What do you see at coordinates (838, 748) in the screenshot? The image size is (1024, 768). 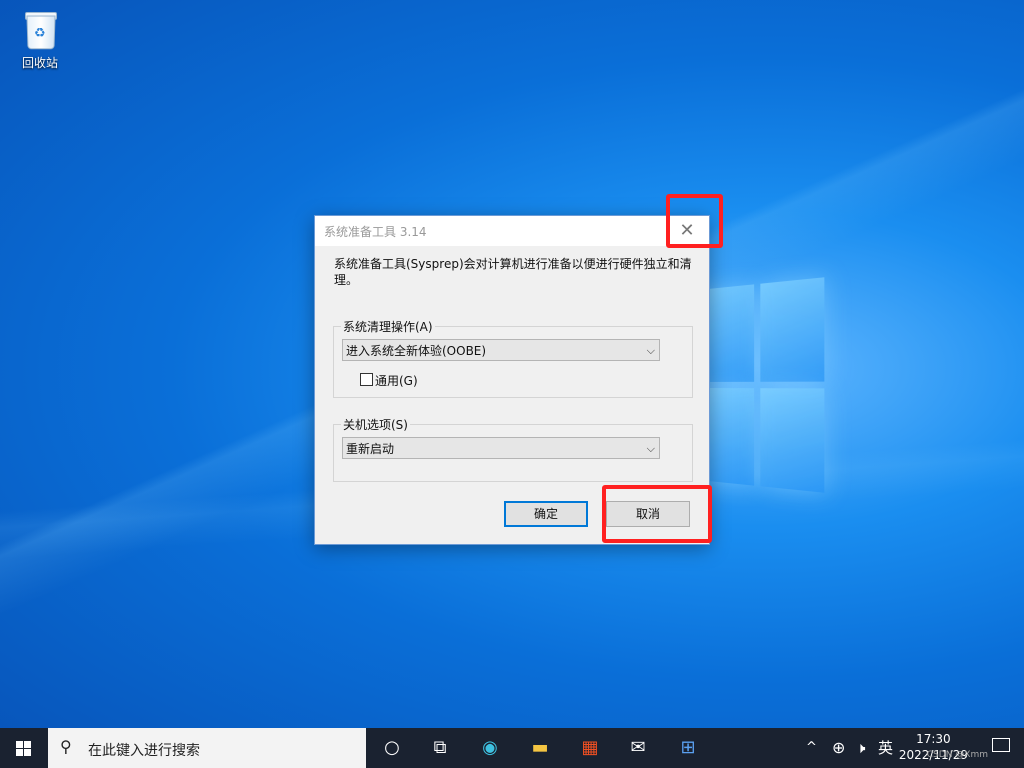 I see `network-icon: ⊕` at bounding box center [838, 748].